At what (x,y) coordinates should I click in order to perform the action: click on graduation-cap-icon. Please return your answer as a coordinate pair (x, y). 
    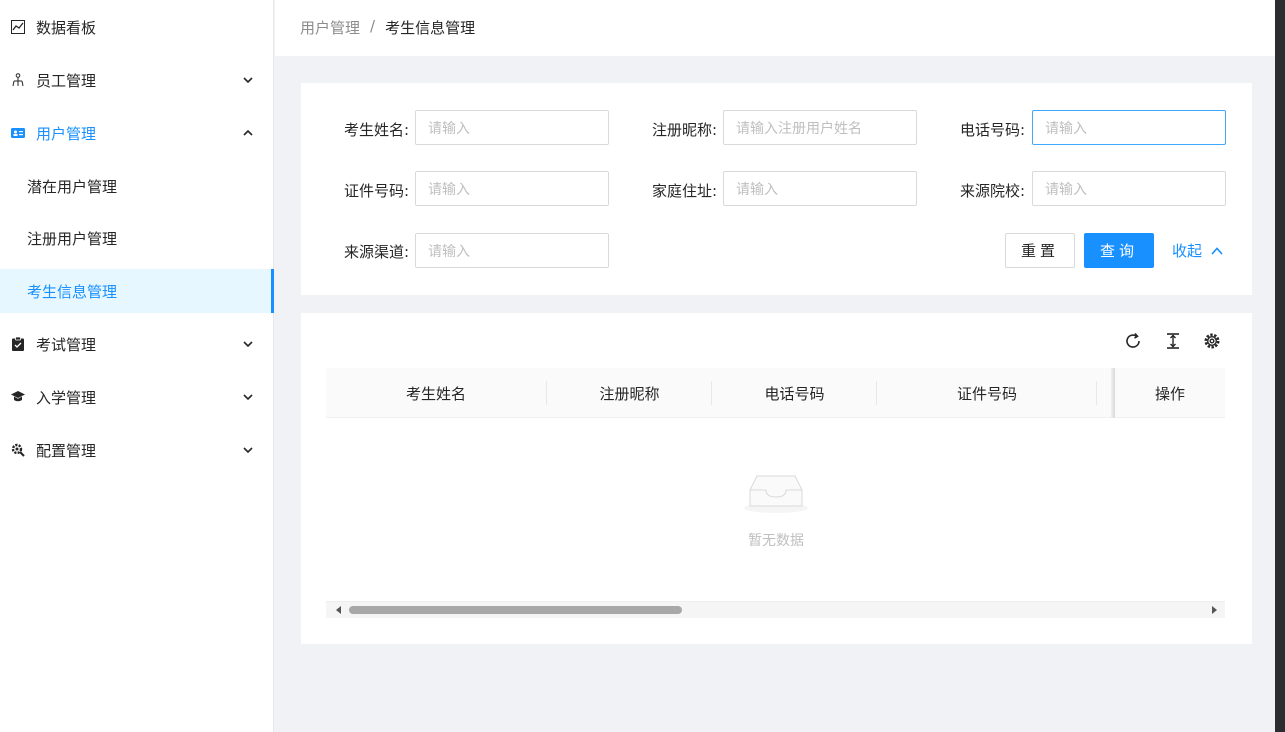
    Looking at the image, I should click on (18, 397).